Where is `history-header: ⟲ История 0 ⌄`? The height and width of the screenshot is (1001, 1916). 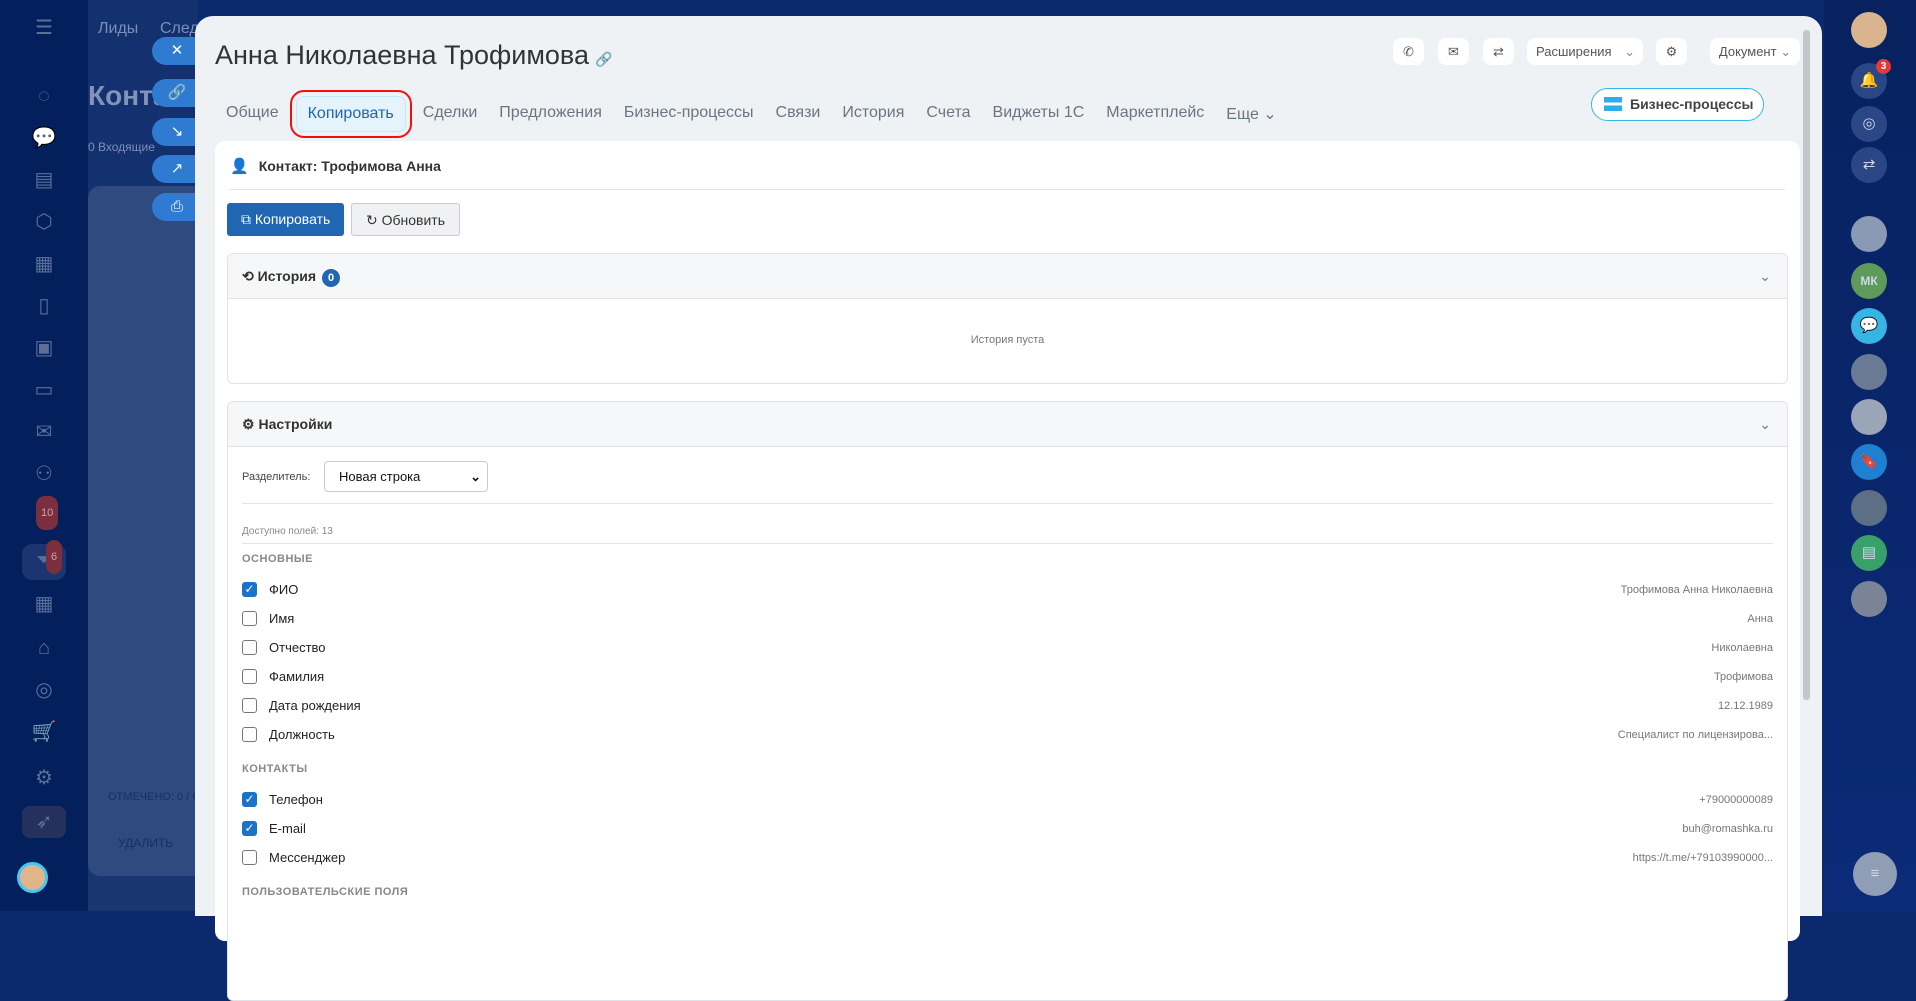
history-header: ⟲ История 0 ⌄ is located at coordinates (1007, 276).